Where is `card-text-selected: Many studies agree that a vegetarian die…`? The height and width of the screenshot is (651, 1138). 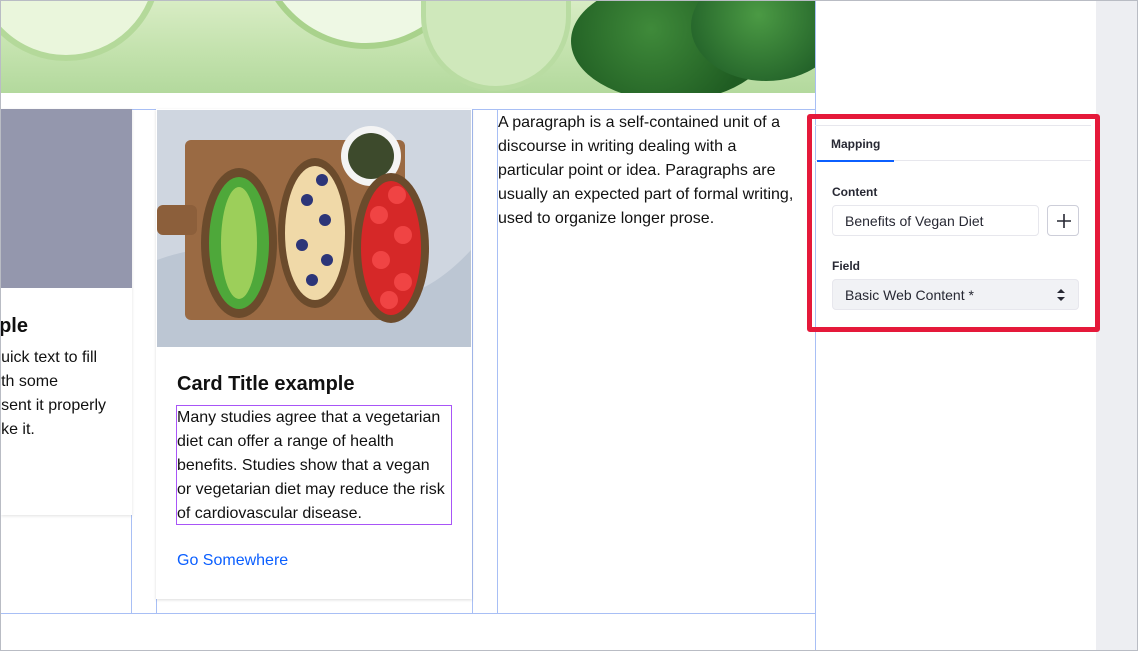
card-text-selected: Many studies agree that a vegetarian die… is located at coordinates (314, 465).